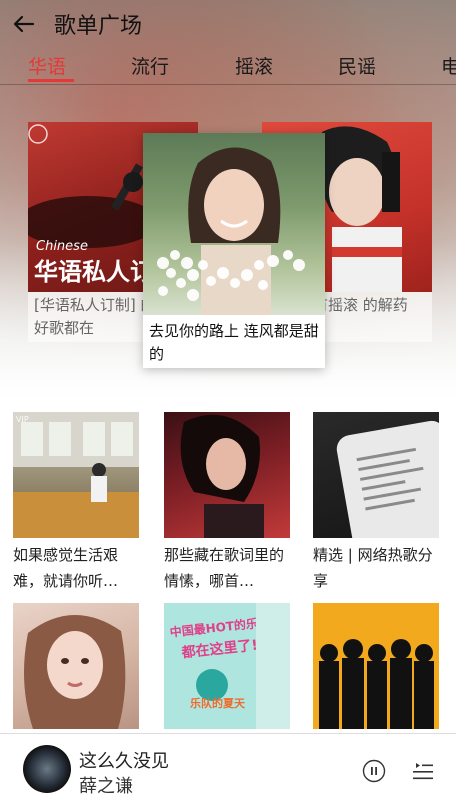  I want to click on band-summer-art: 中国最HOT的乐队 都在这里了! 乐队的夏天, so click(229, 666).